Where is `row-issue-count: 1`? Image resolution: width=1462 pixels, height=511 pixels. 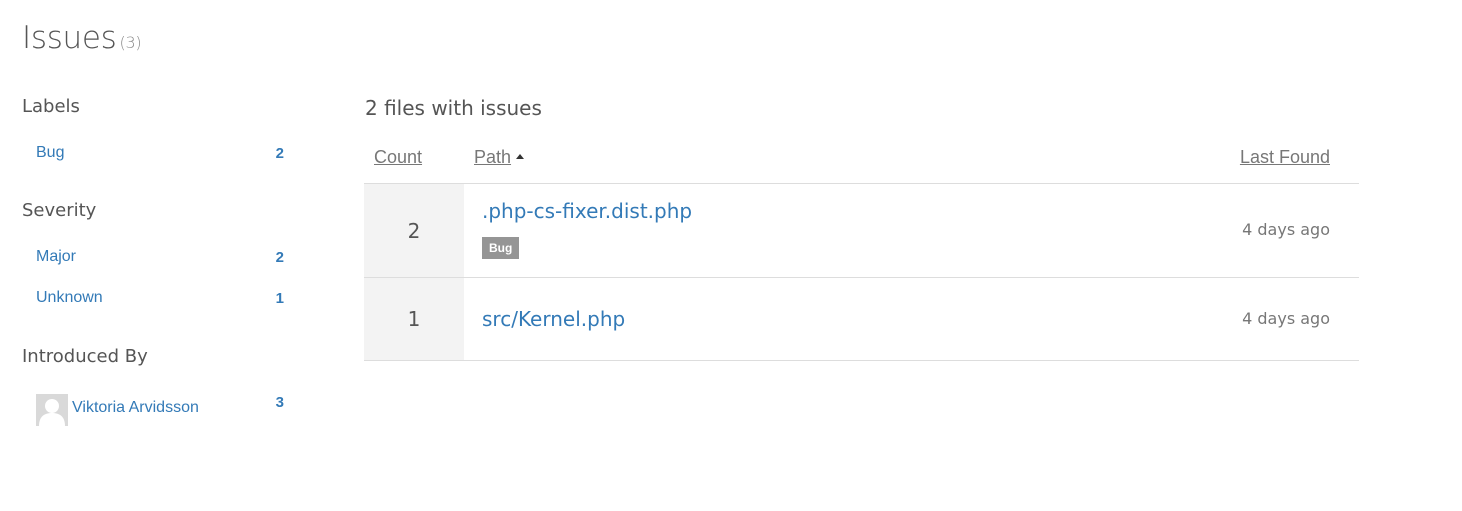
row-issue-count: 1 is located at coordinates (414, 319).